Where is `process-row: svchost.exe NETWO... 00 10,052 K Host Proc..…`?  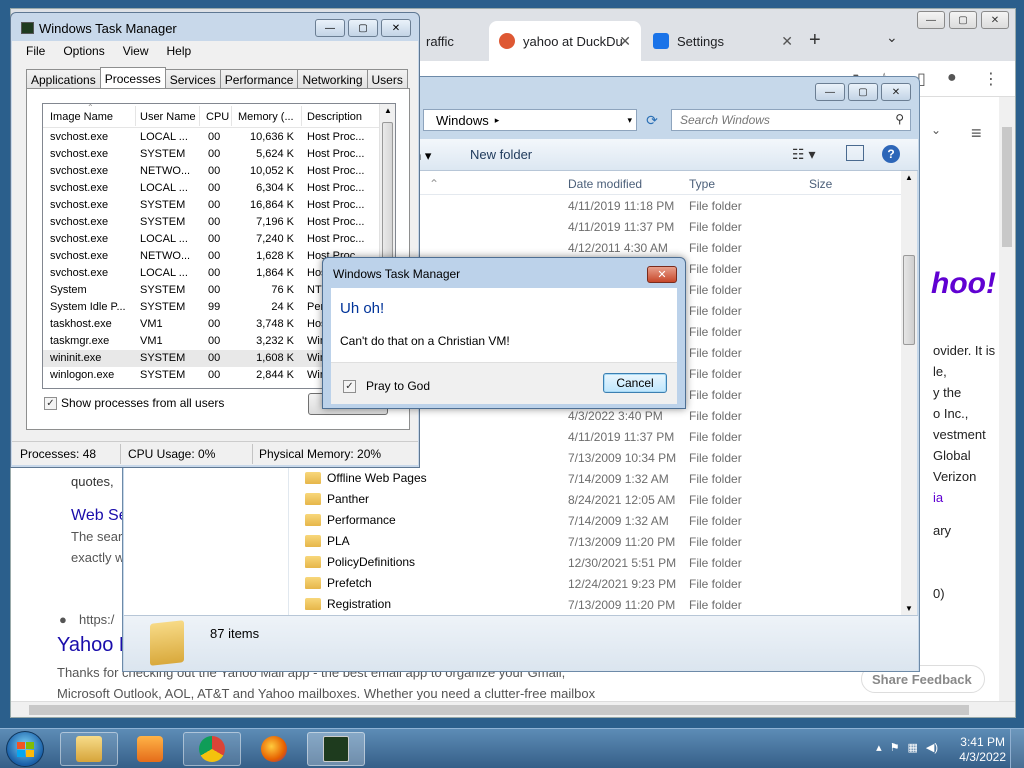
process-row: svchost.exe NETWO... 00 10,052 K Host Proc..… is located at coordinates (212, 171).